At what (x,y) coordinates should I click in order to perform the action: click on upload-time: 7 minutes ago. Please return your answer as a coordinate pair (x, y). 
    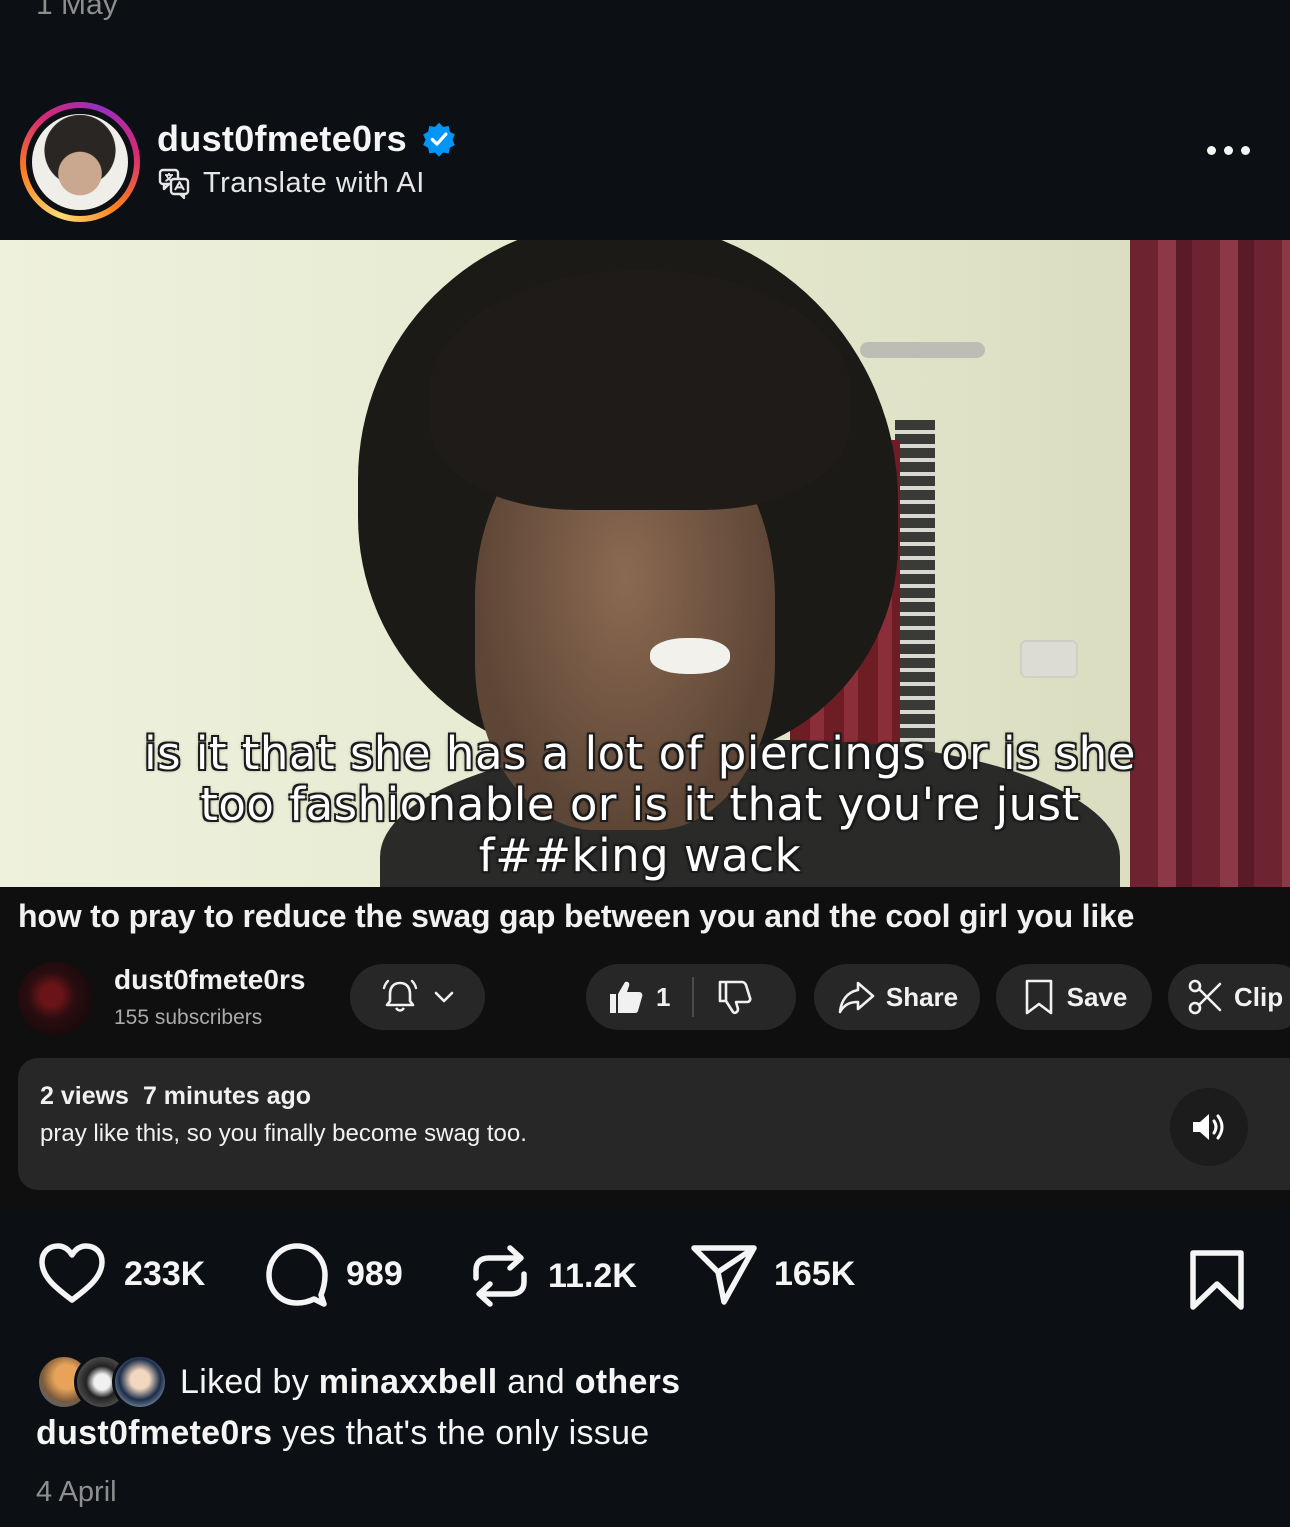
    Looking at the image, I should click on (227, 1096).